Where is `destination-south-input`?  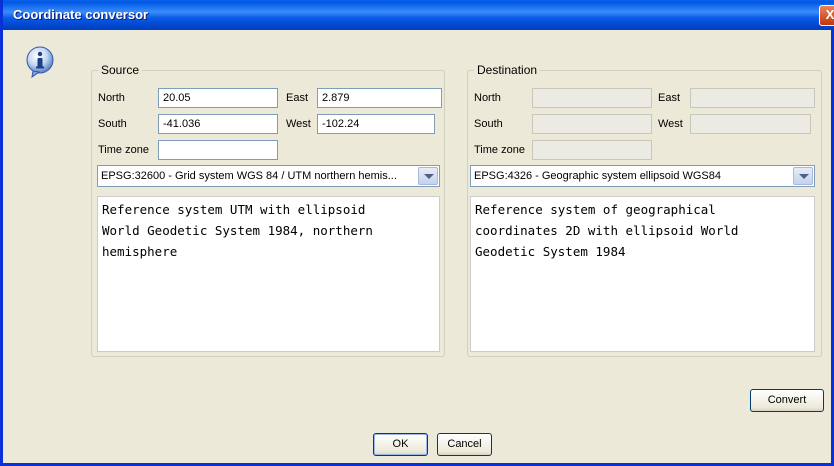 destination-south-input is located at coordinates (592, 124).